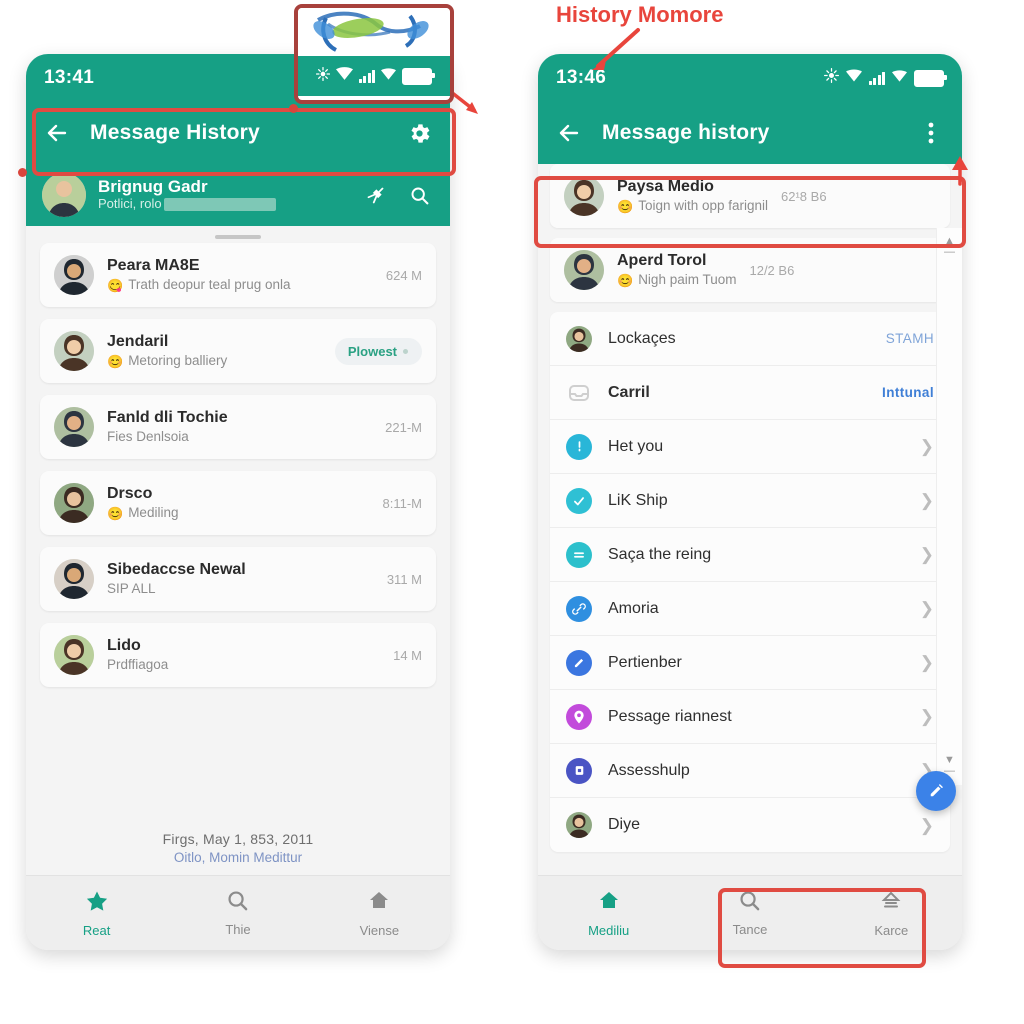 This screenshot has width=1024, height=1024. I want to click on conversation-meta: Drsco 😊 Mediling, so click(238, 503).